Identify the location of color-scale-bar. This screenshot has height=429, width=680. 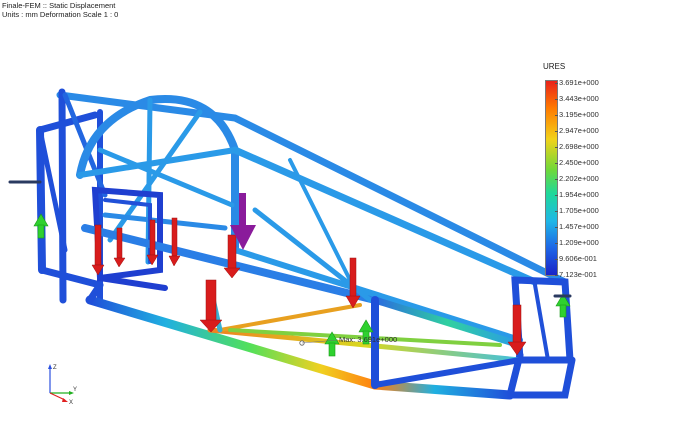
(551, 178).